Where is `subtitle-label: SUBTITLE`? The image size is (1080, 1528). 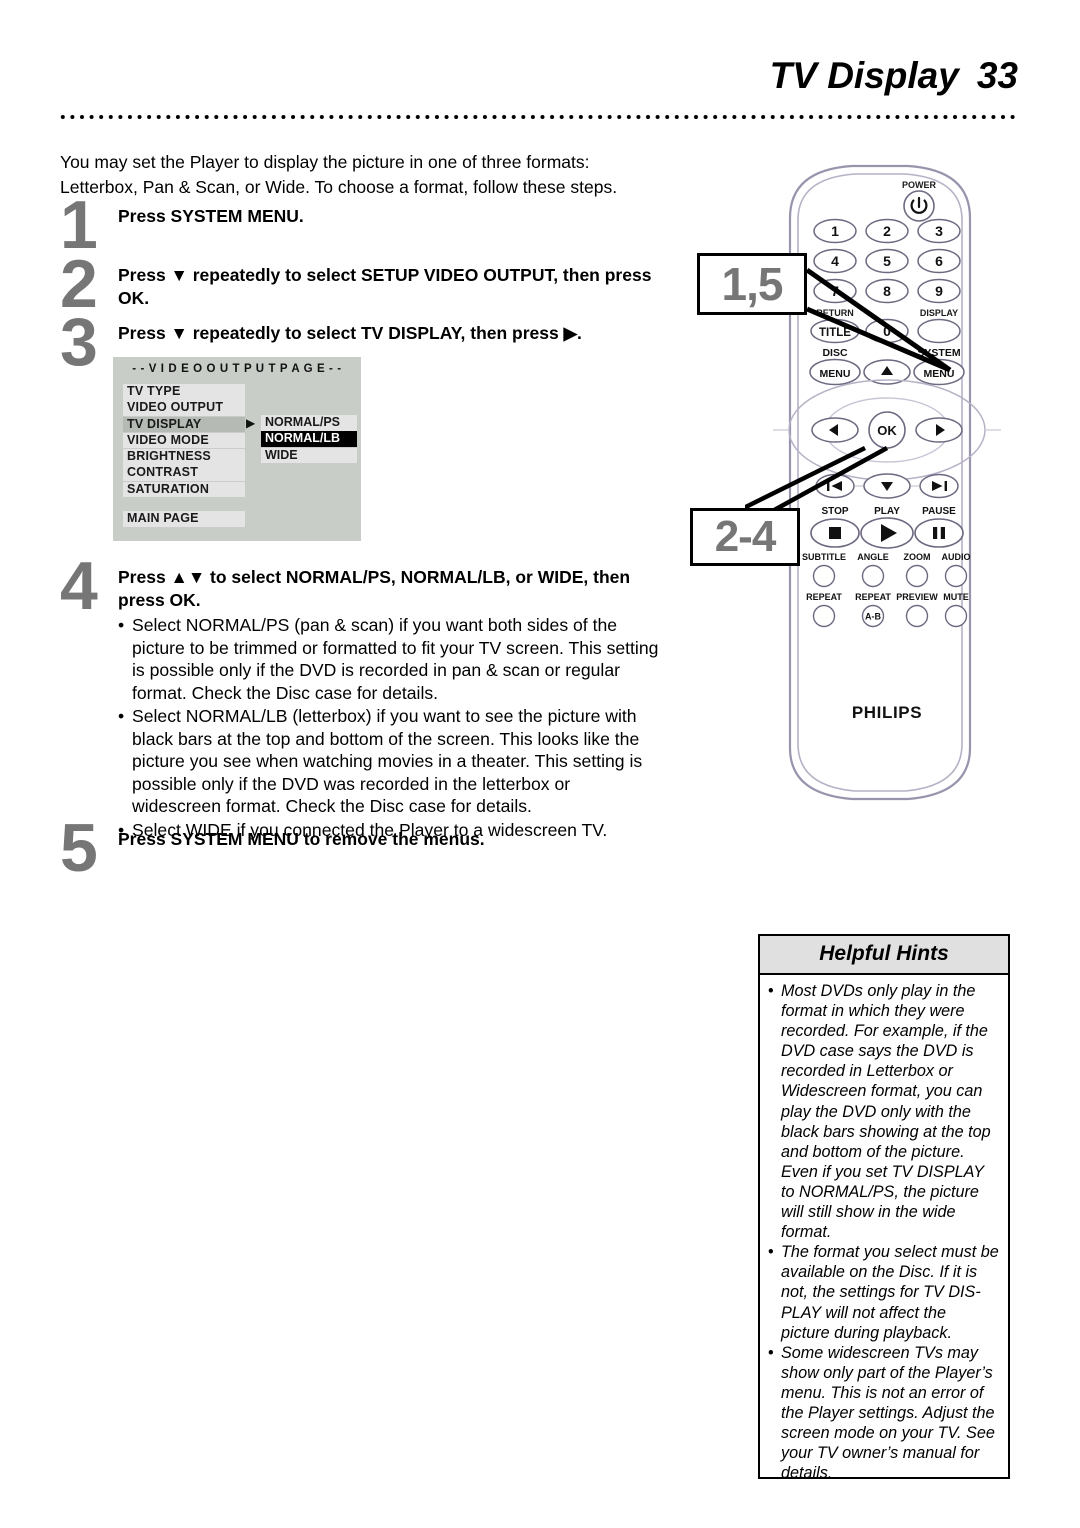 subtitle-label: SUBTITLE is located at coordinates (824, 557).